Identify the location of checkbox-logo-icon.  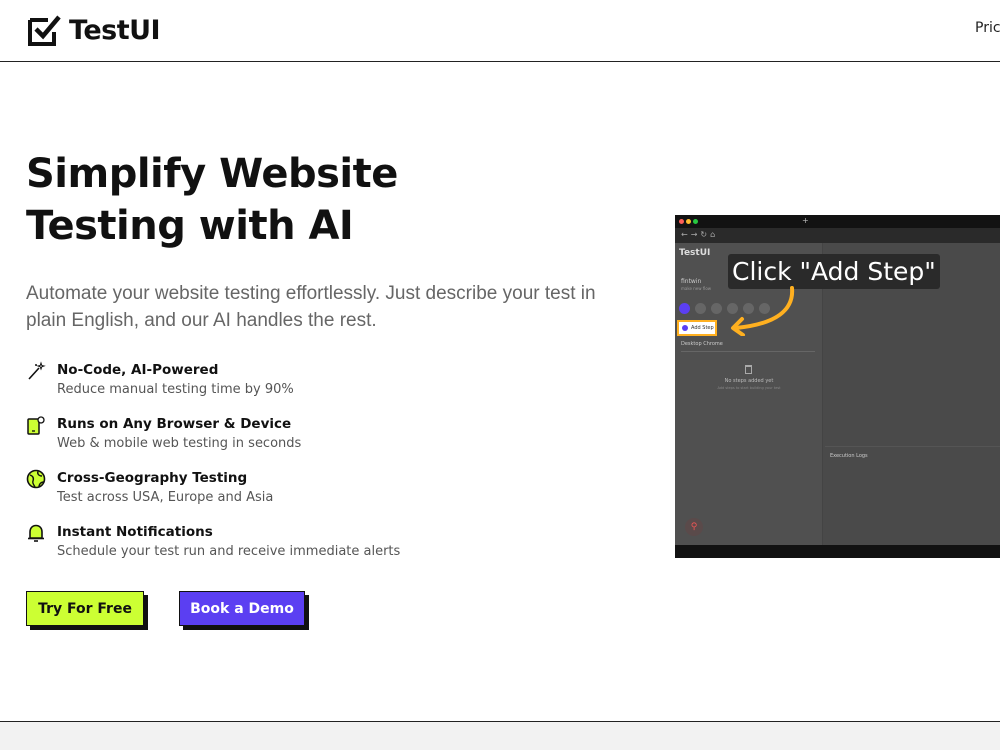
(44, 30).